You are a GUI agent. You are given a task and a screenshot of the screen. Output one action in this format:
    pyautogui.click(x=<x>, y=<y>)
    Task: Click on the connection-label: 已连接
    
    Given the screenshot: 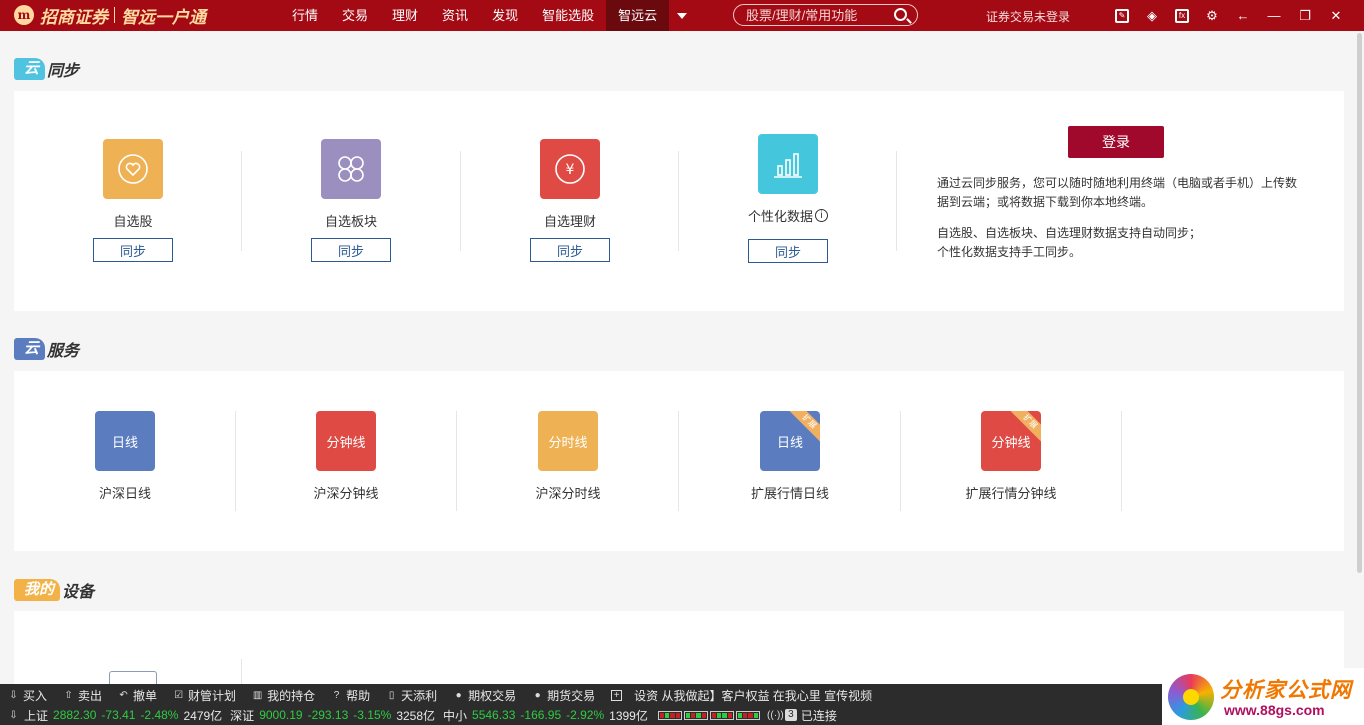 What is the action you would take?
    pyautogui.click(x=818, y=715)
    